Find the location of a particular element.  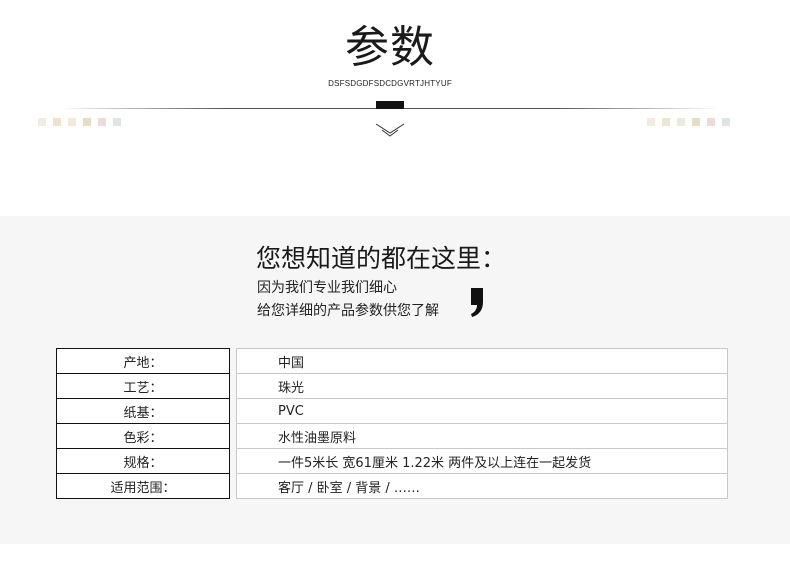

param-label: 纸基： is located at coordinates (143, 411).